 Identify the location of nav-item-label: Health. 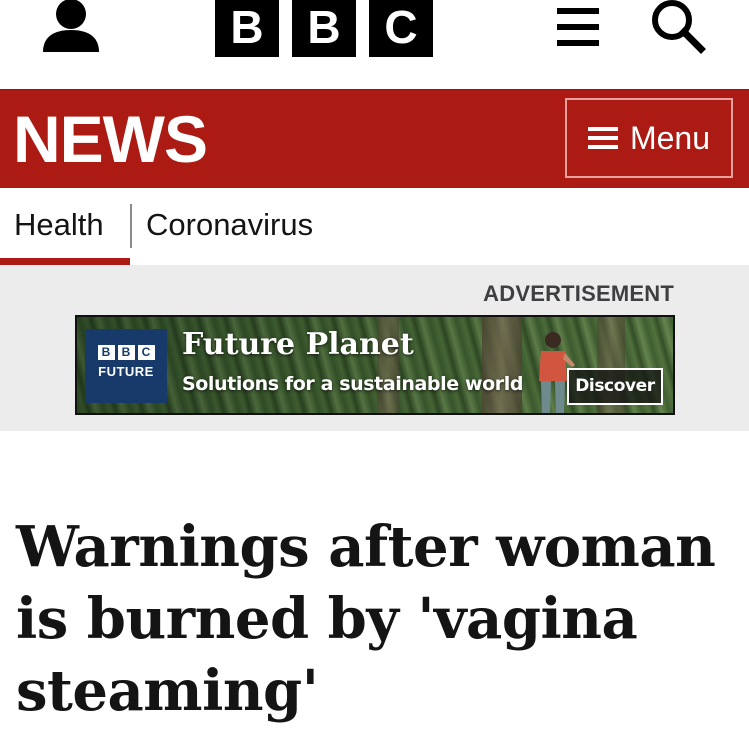
(59, 224).